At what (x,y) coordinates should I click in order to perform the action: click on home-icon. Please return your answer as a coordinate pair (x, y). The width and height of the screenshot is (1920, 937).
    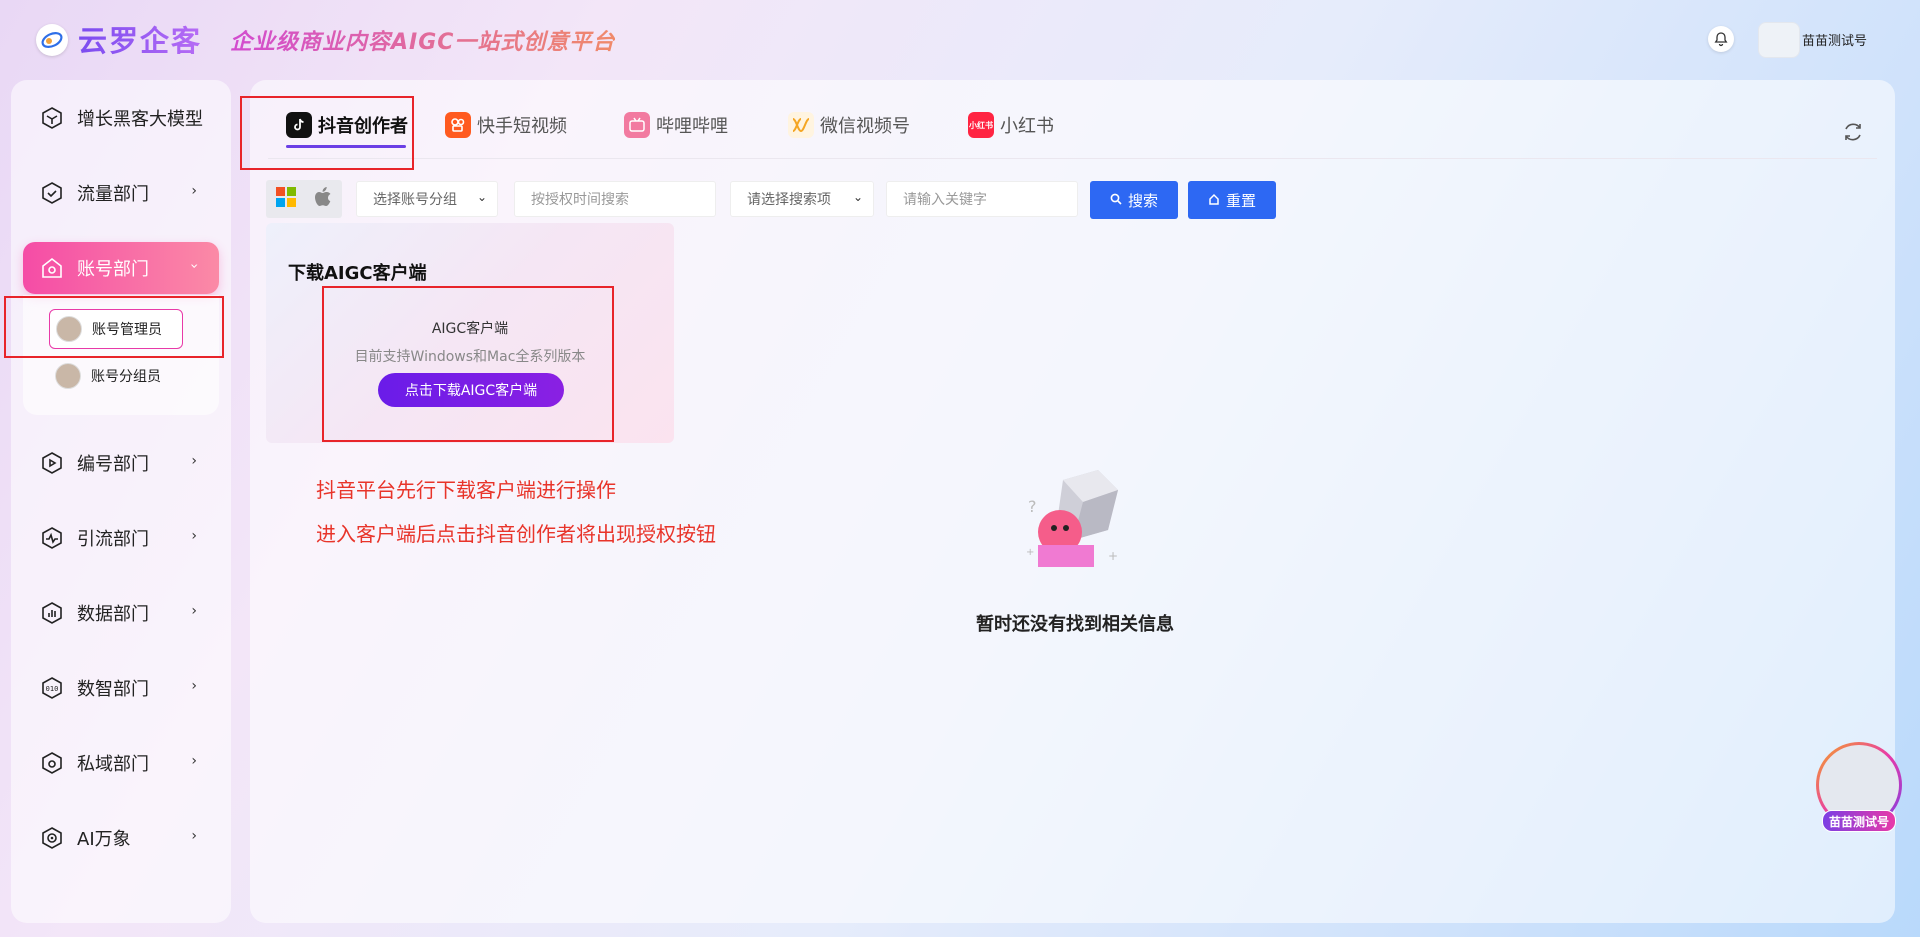
    Looking at the image, I should click on (52, 268).